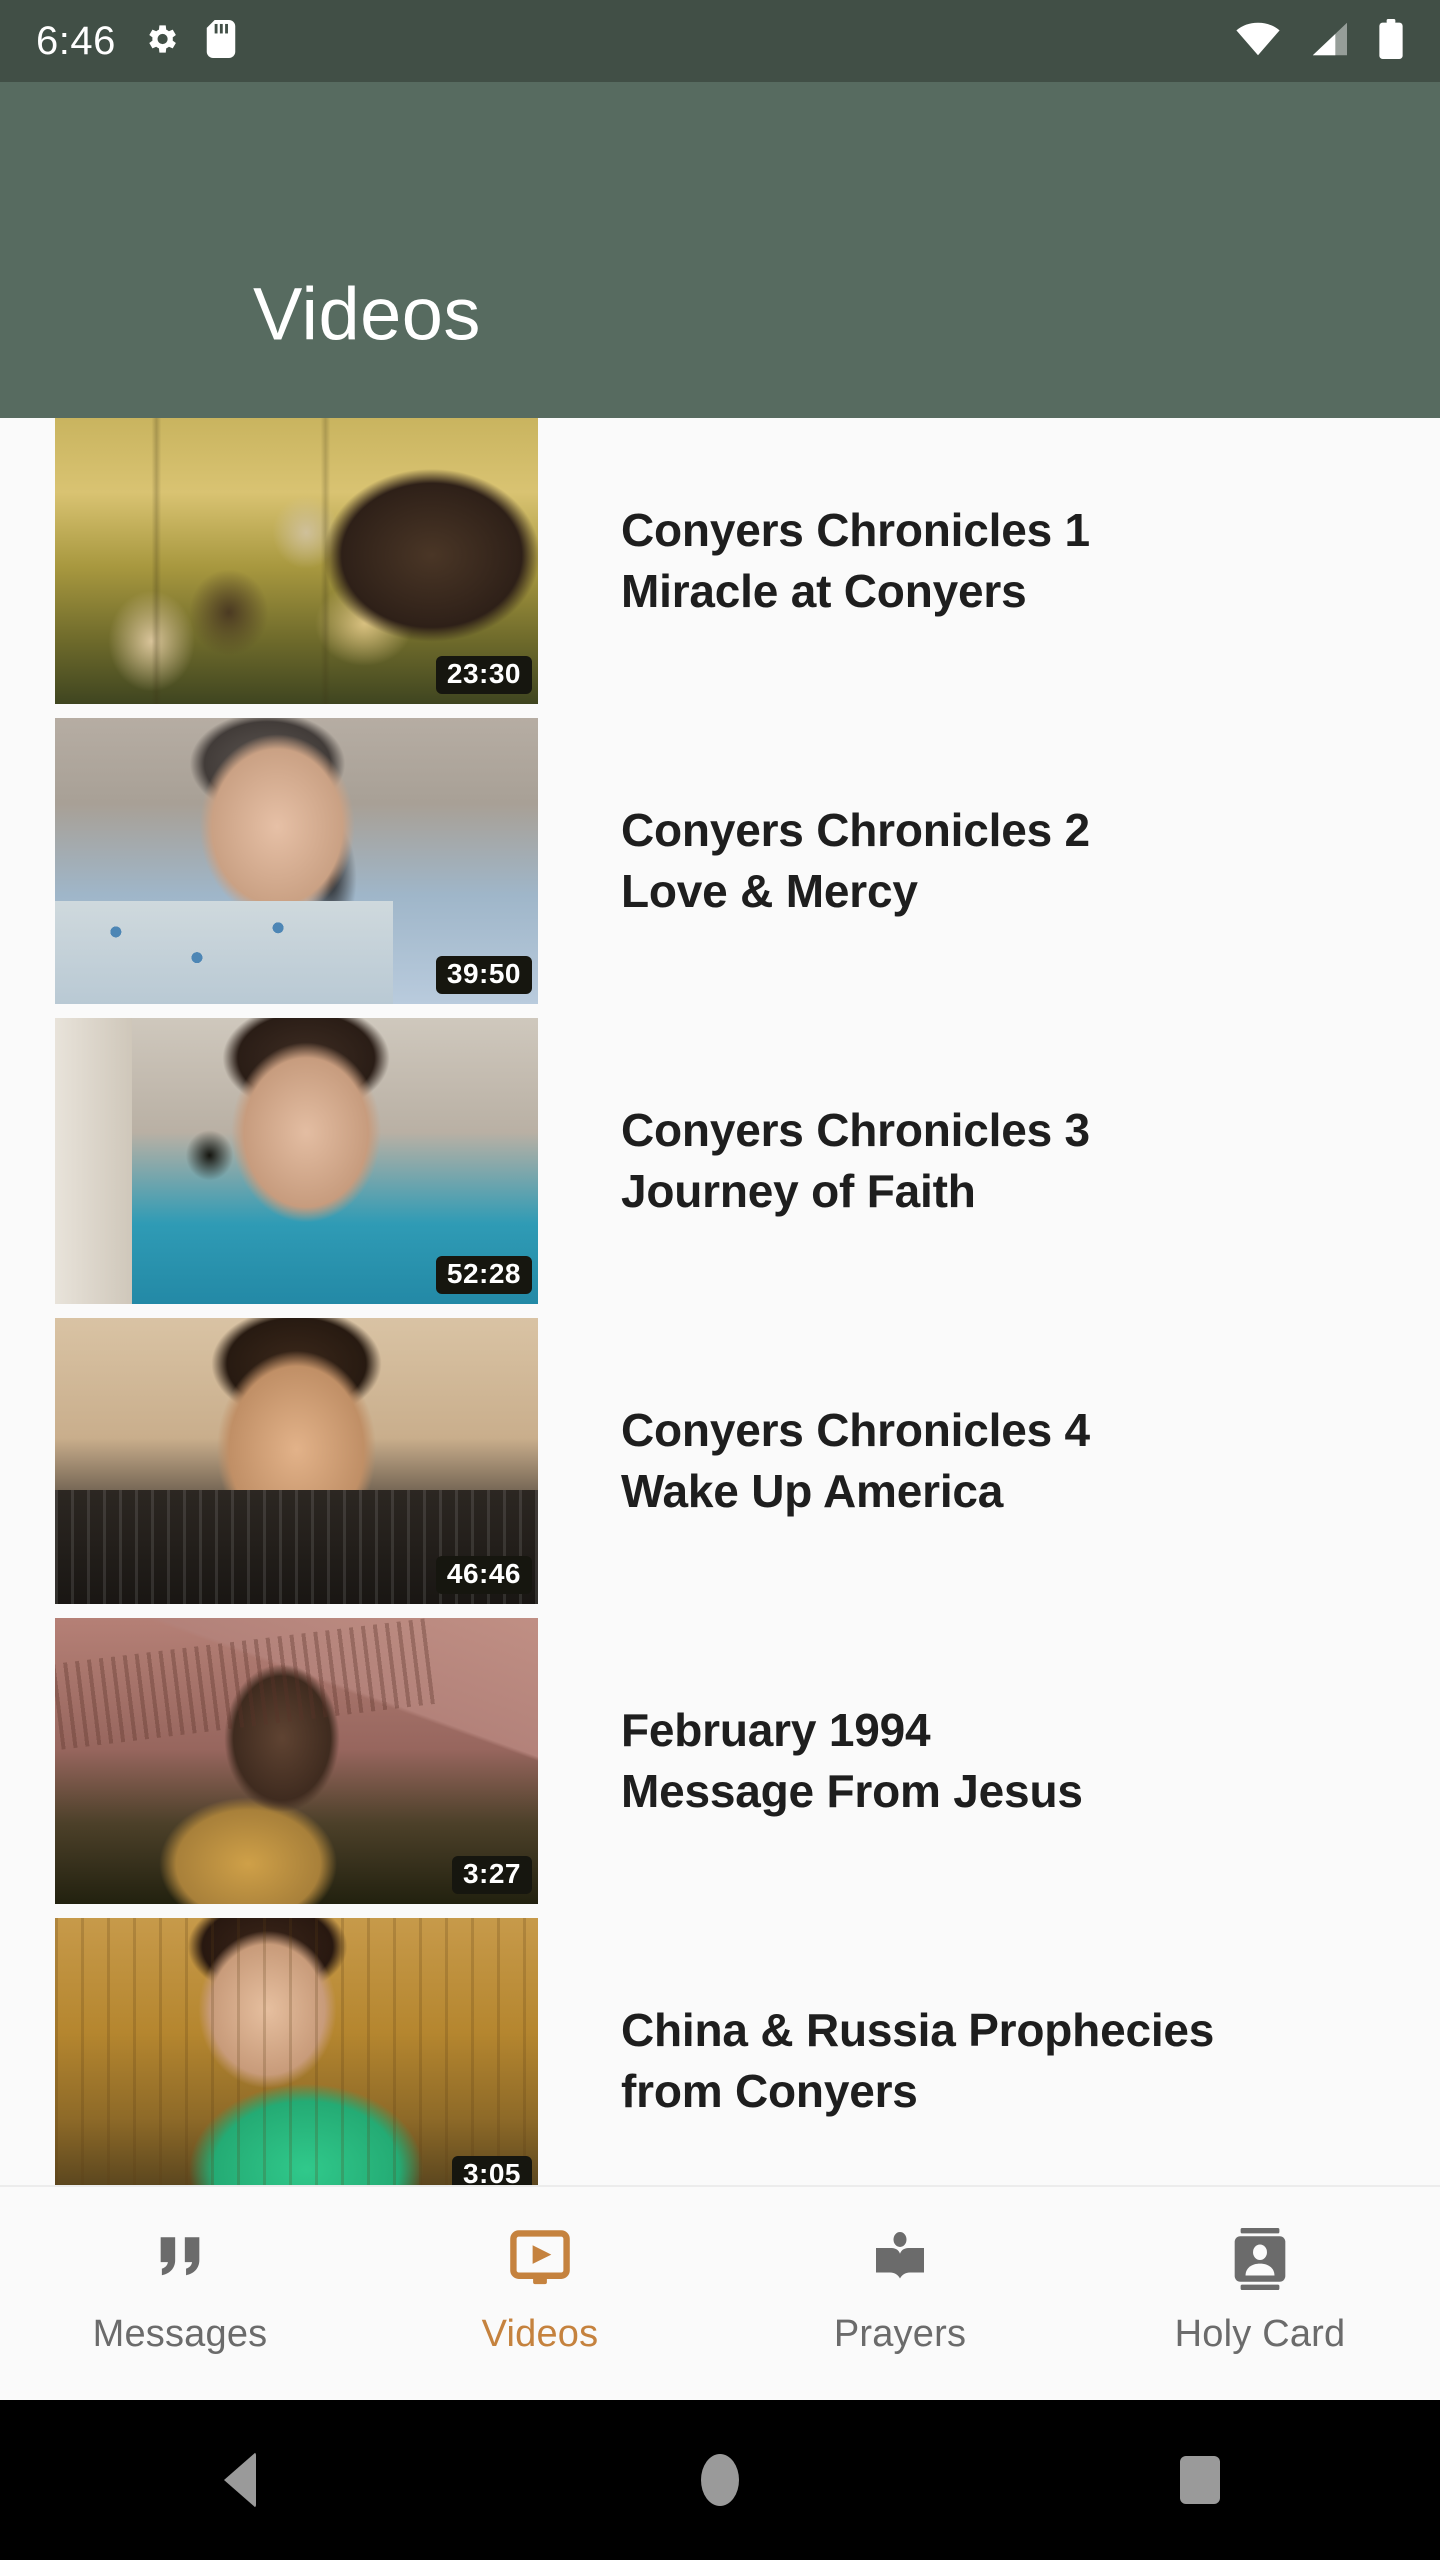  Describe the element at coordinates (540, 2293) in the screenshot. I see `nav-tab-videos: Videos` at that location.